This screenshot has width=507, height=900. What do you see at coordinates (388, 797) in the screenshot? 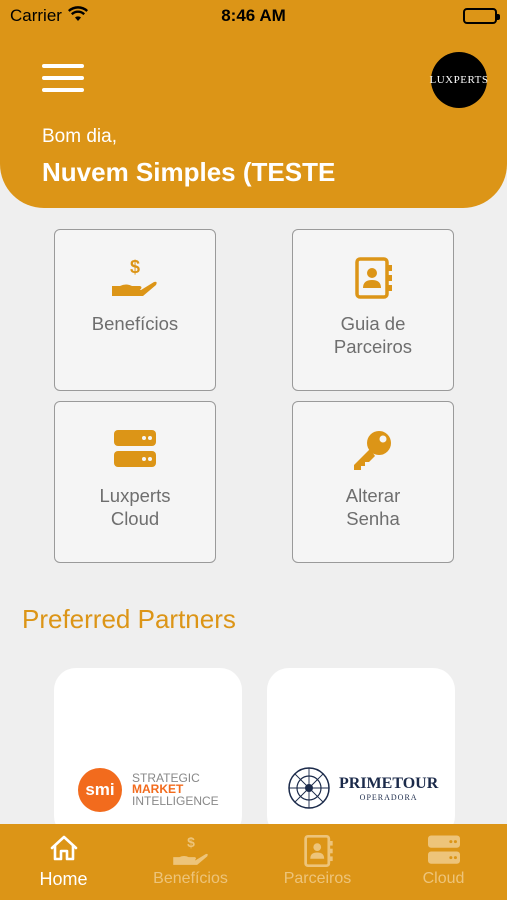
I see `primetour-subtitle: OPERADORA` at bounding box center [388, 797].